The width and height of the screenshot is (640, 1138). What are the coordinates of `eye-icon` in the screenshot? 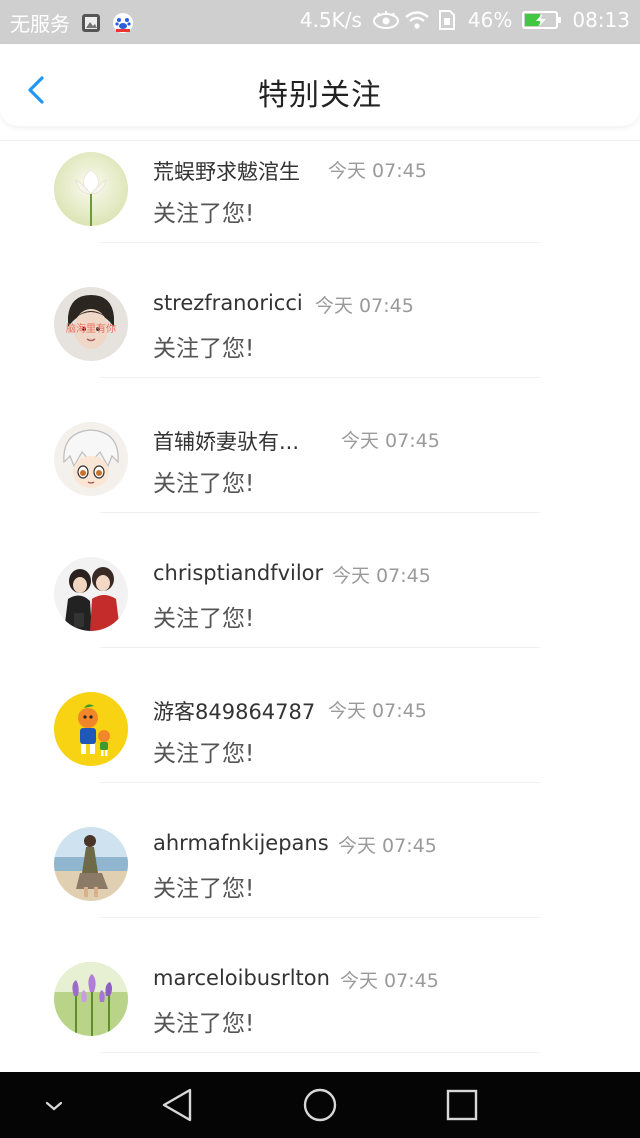 It's located at (385, 20).